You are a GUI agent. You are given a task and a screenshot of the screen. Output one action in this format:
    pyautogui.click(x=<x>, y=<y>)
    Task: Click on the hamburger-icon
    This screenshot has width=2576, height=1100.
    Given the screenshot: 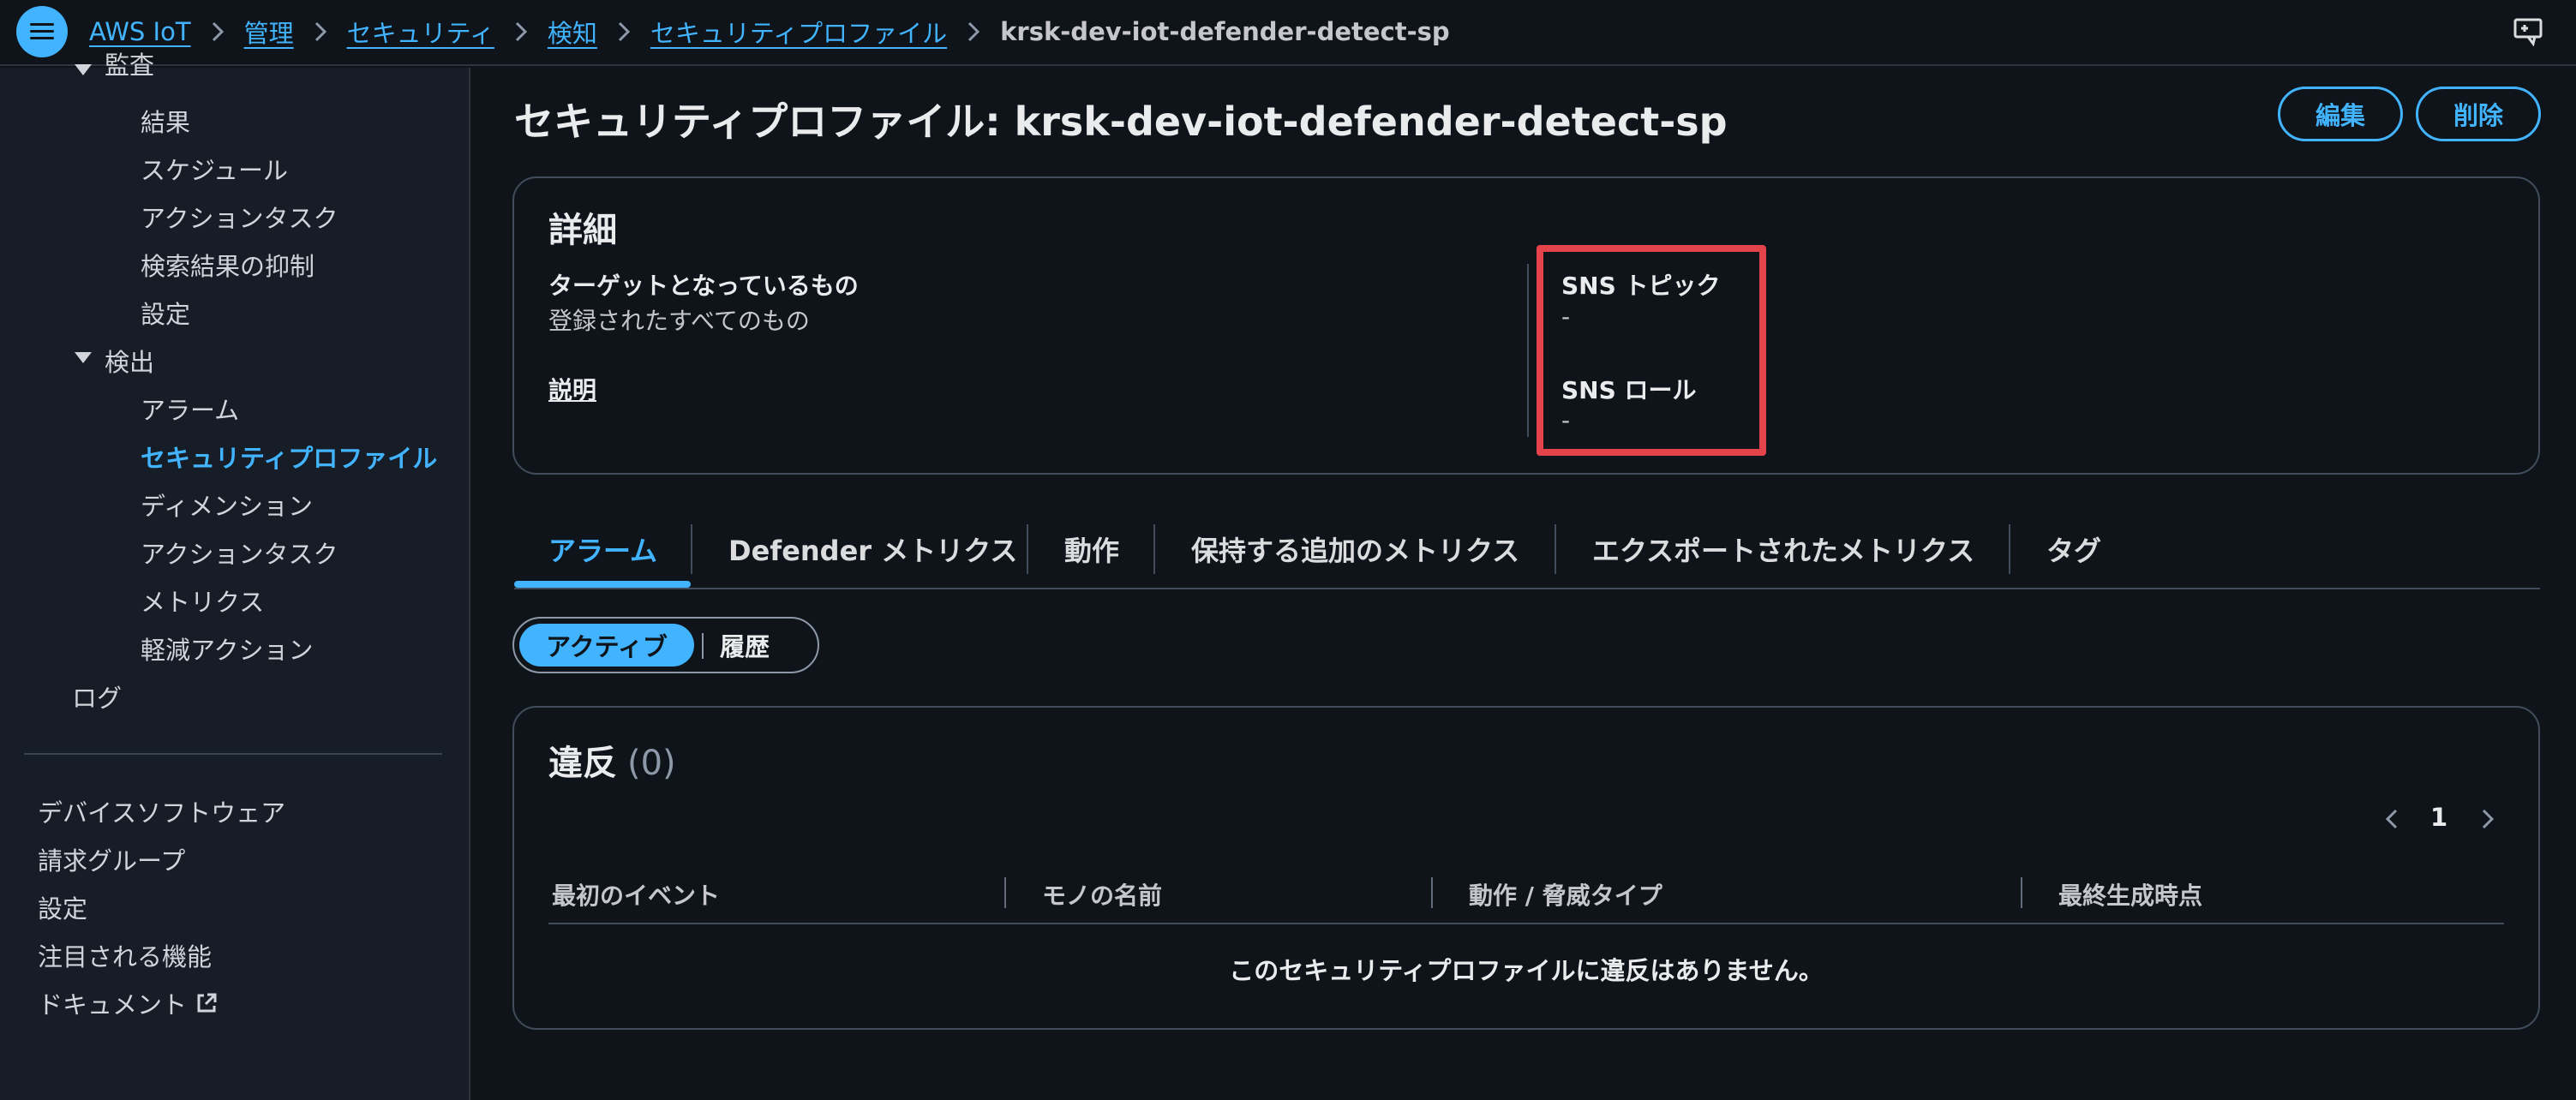 What is the action you would take?
    pyautogui.click(x=42, y=31)
    